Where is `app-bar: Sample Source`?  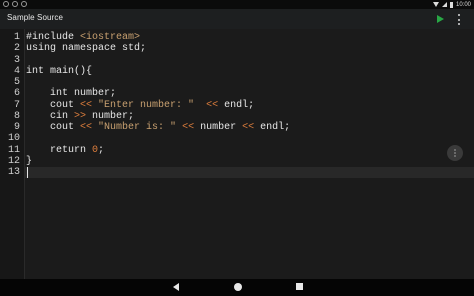 app-bar: Sample Source is located at coordinates (237, 19).